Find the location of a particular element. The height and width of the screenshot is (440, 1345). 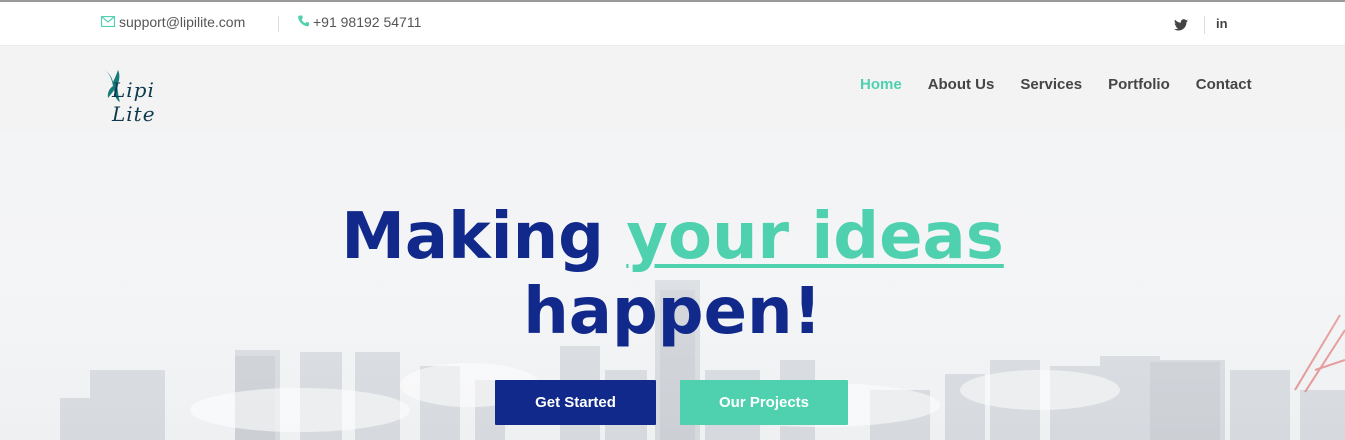

nav-contact: Contact is located at coordinates (1224, 84).